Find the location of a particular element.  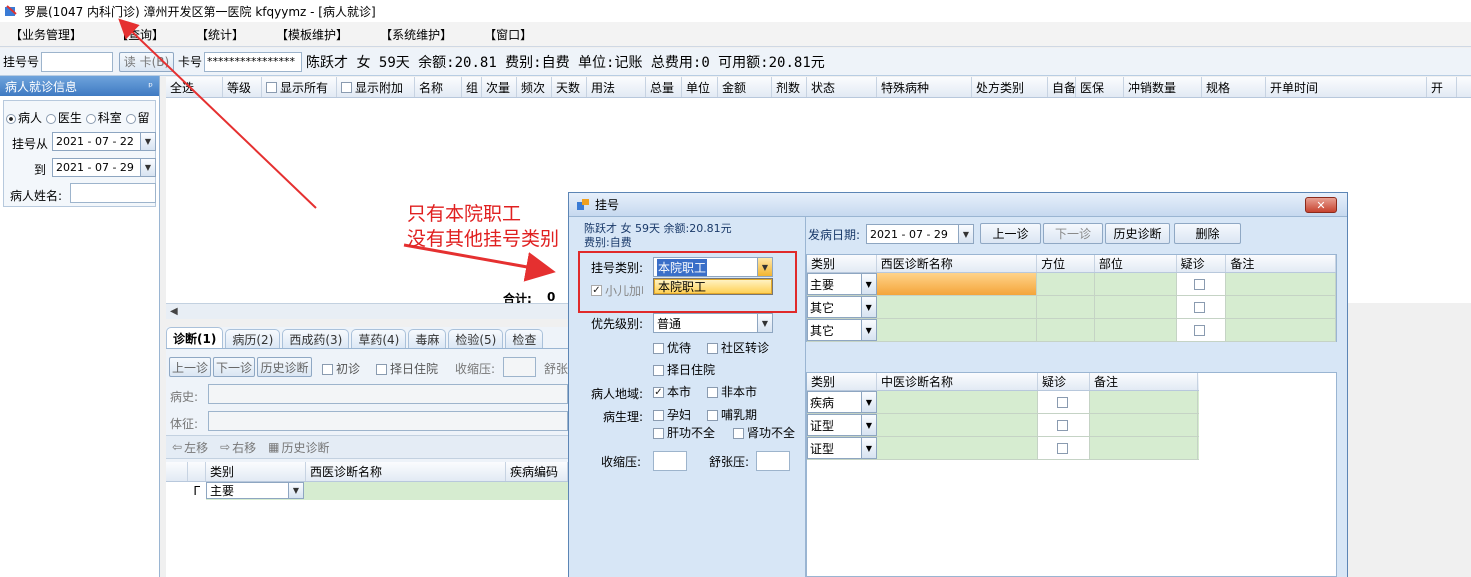

annotation-arrows is located at coordinates (337, 150).